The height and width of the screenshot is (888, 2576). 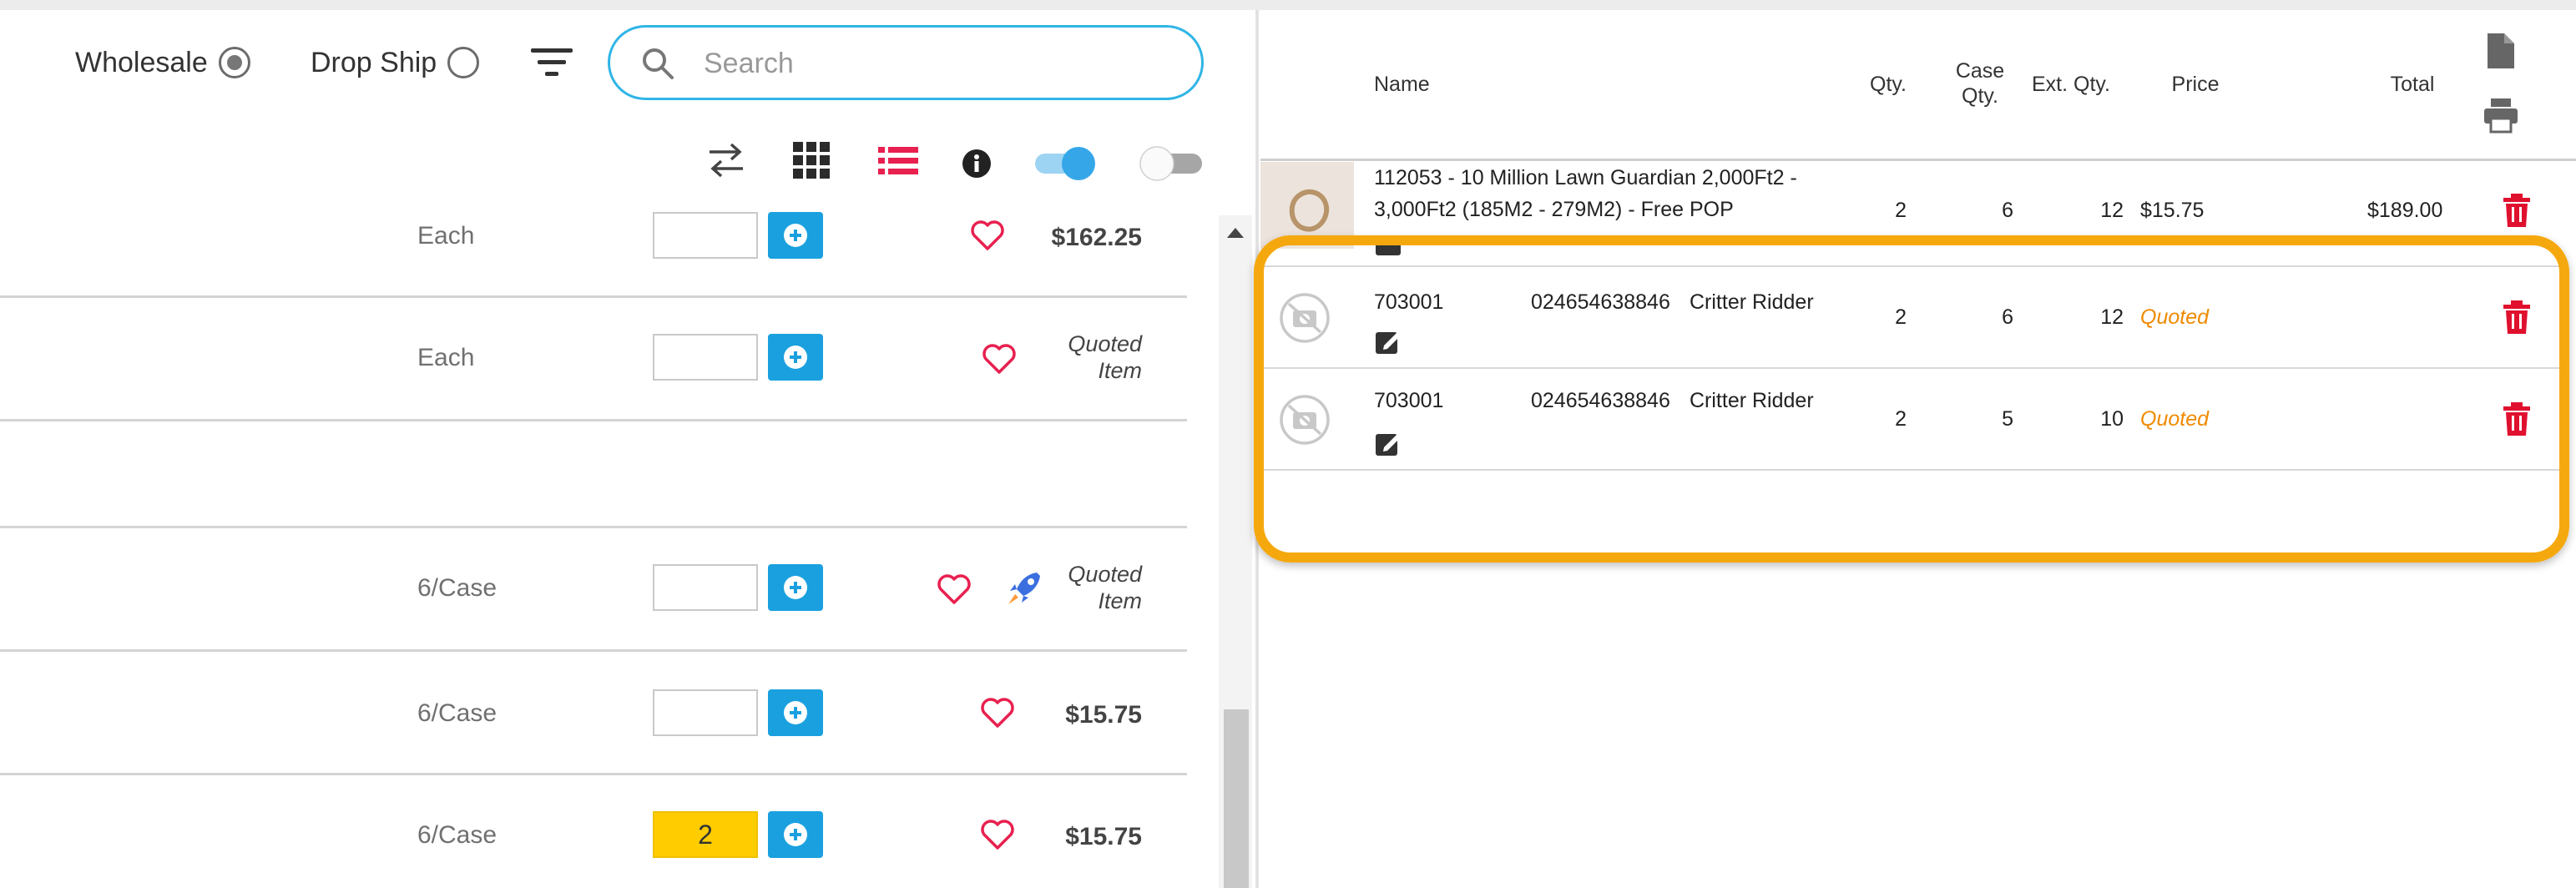 I want to click on cart-header-total: Total, so click(x=2412, y=84).